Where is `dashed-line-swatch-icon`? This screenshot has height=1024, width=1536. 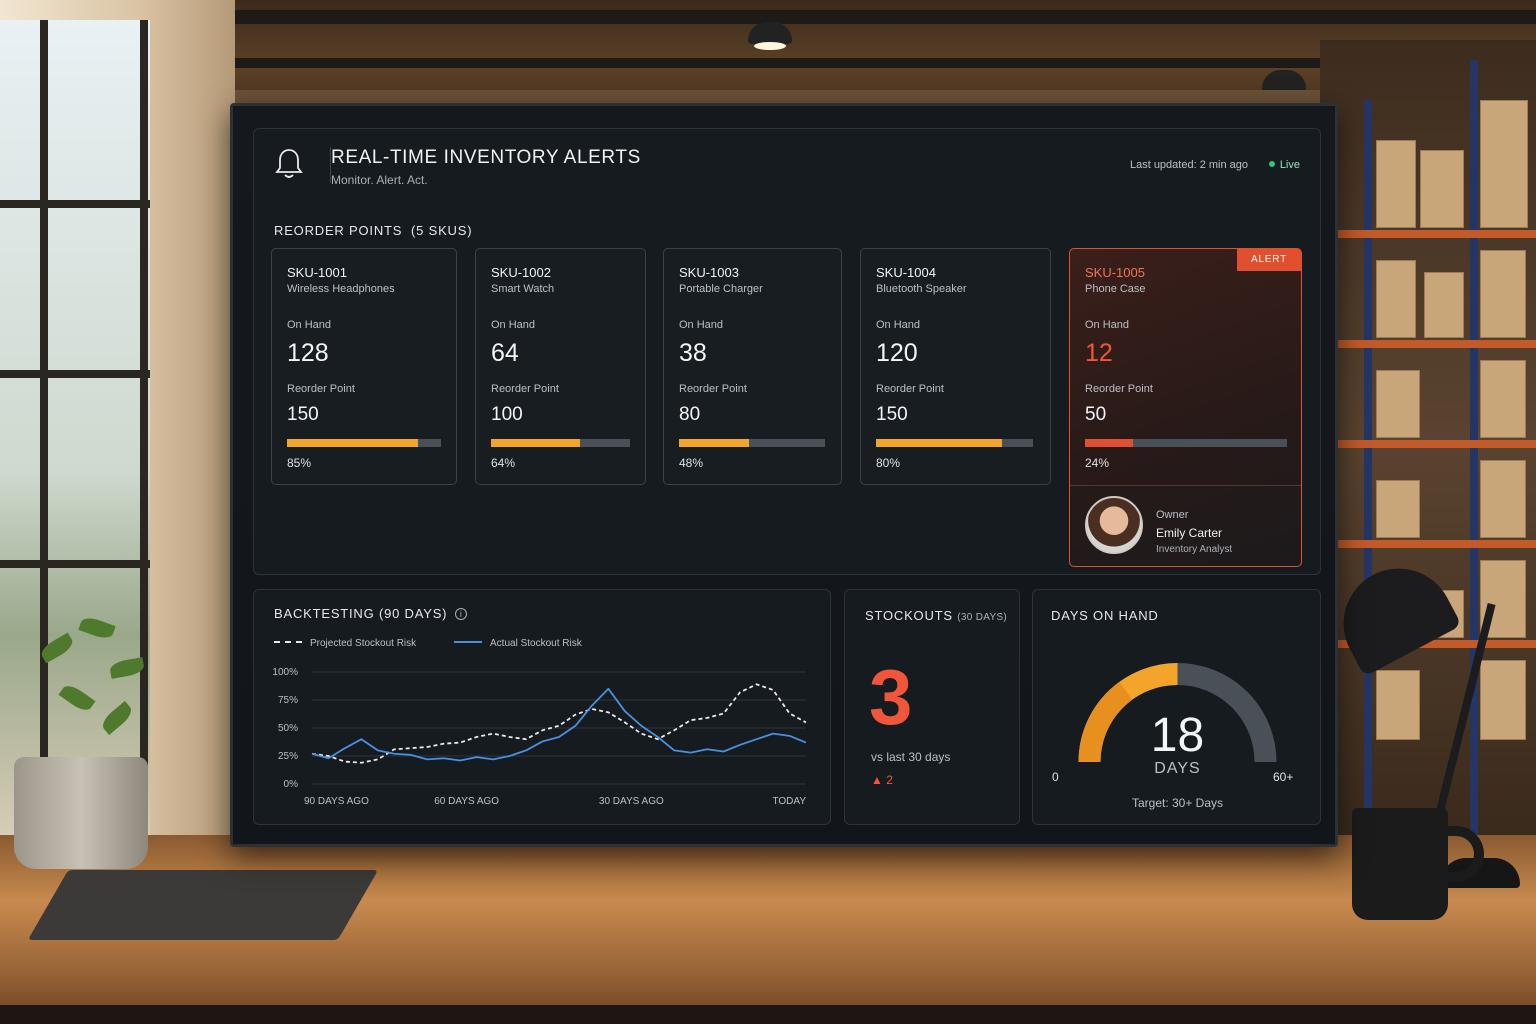 dashed-line-swatch-icon is located at coordinates (288, 642).